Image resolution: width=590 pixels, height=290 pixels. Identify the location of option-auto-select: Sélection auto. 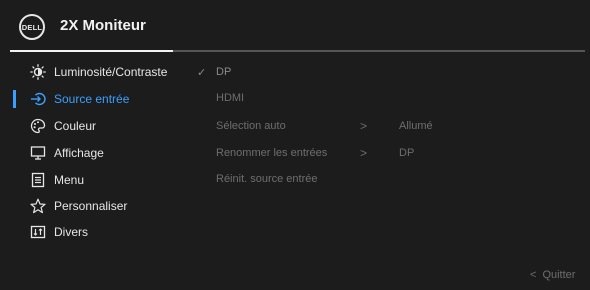
(251, 126).